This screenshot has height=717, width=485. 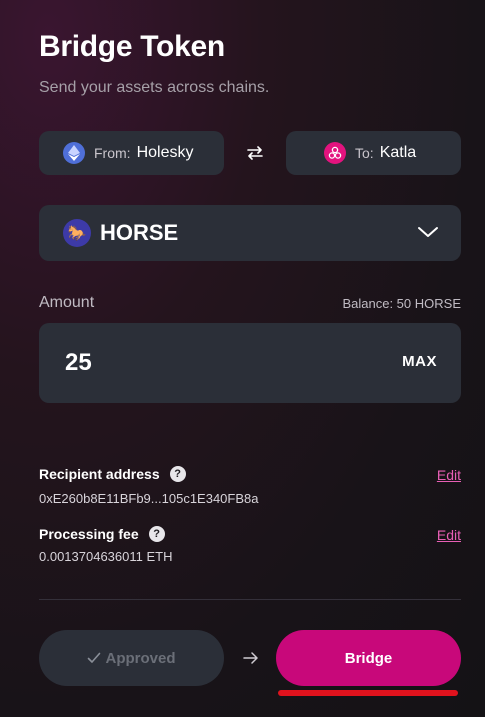 I want to click on approved-label: Approved, so click(x=140, y=658).